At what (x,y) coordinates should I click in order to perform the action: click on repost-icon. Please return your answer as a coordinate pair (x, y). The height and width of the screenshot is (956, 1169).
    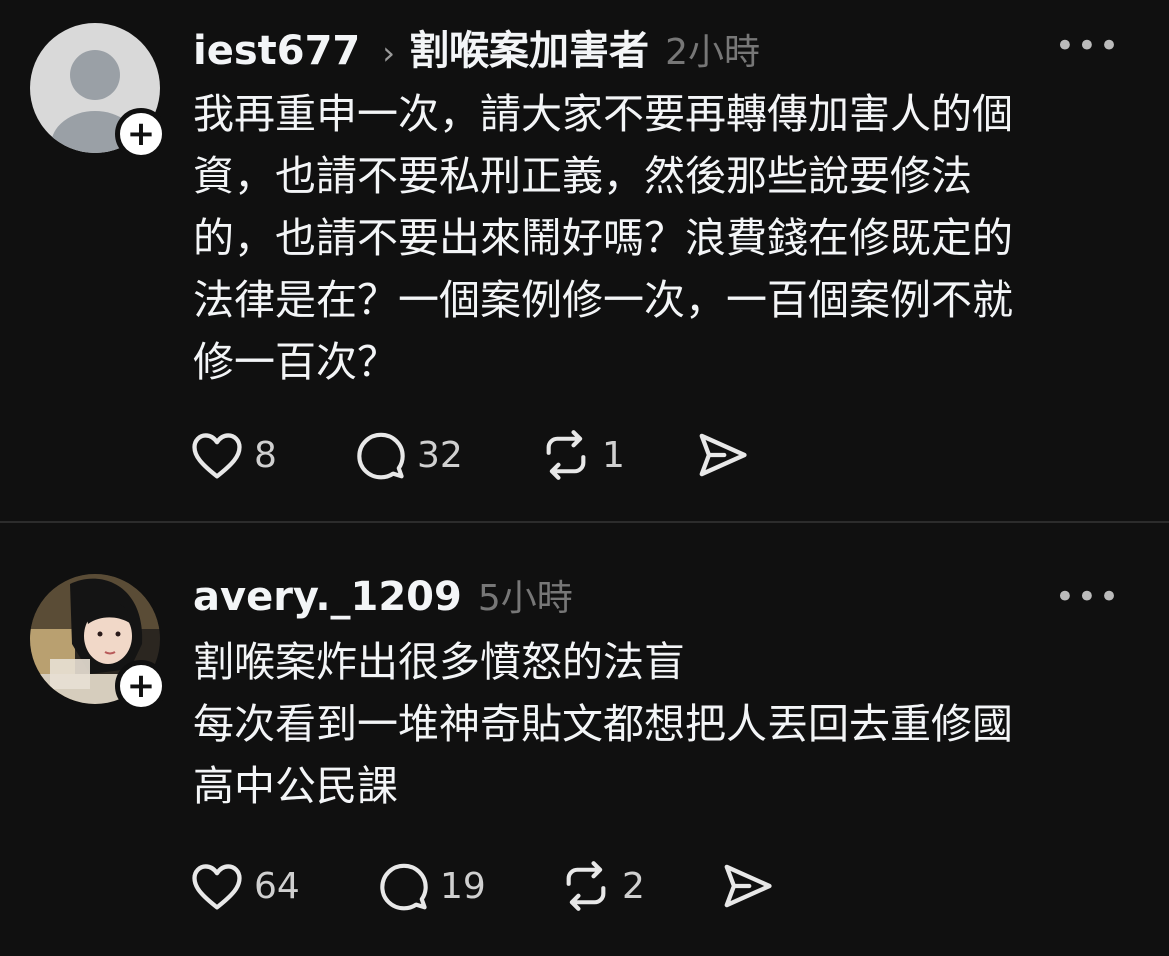
    Looking at the image, I should click on (586, 886).